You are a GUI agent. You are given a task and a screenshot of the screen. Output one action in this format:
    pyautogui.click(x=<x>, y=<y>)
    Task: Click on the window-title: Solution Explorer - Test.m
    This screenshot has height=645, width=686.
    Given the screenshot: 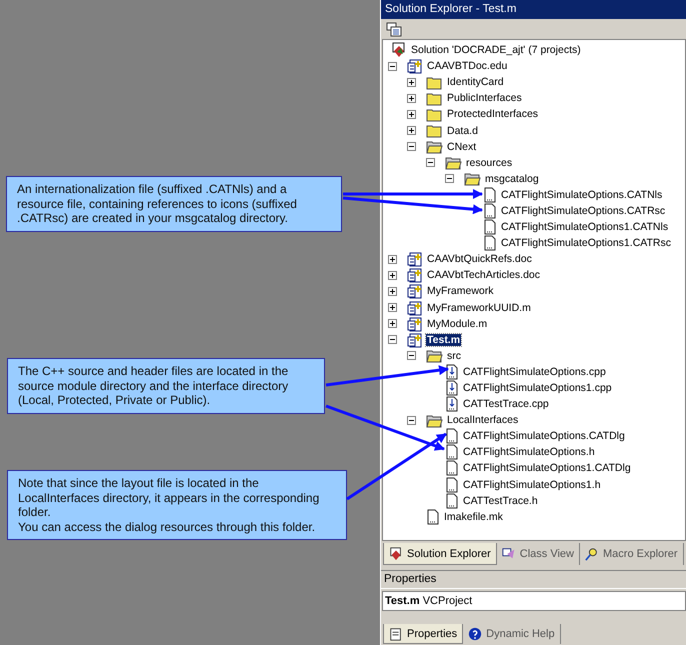 What is the action you would take?
    pyautogui.click(x=533, y=9)
    